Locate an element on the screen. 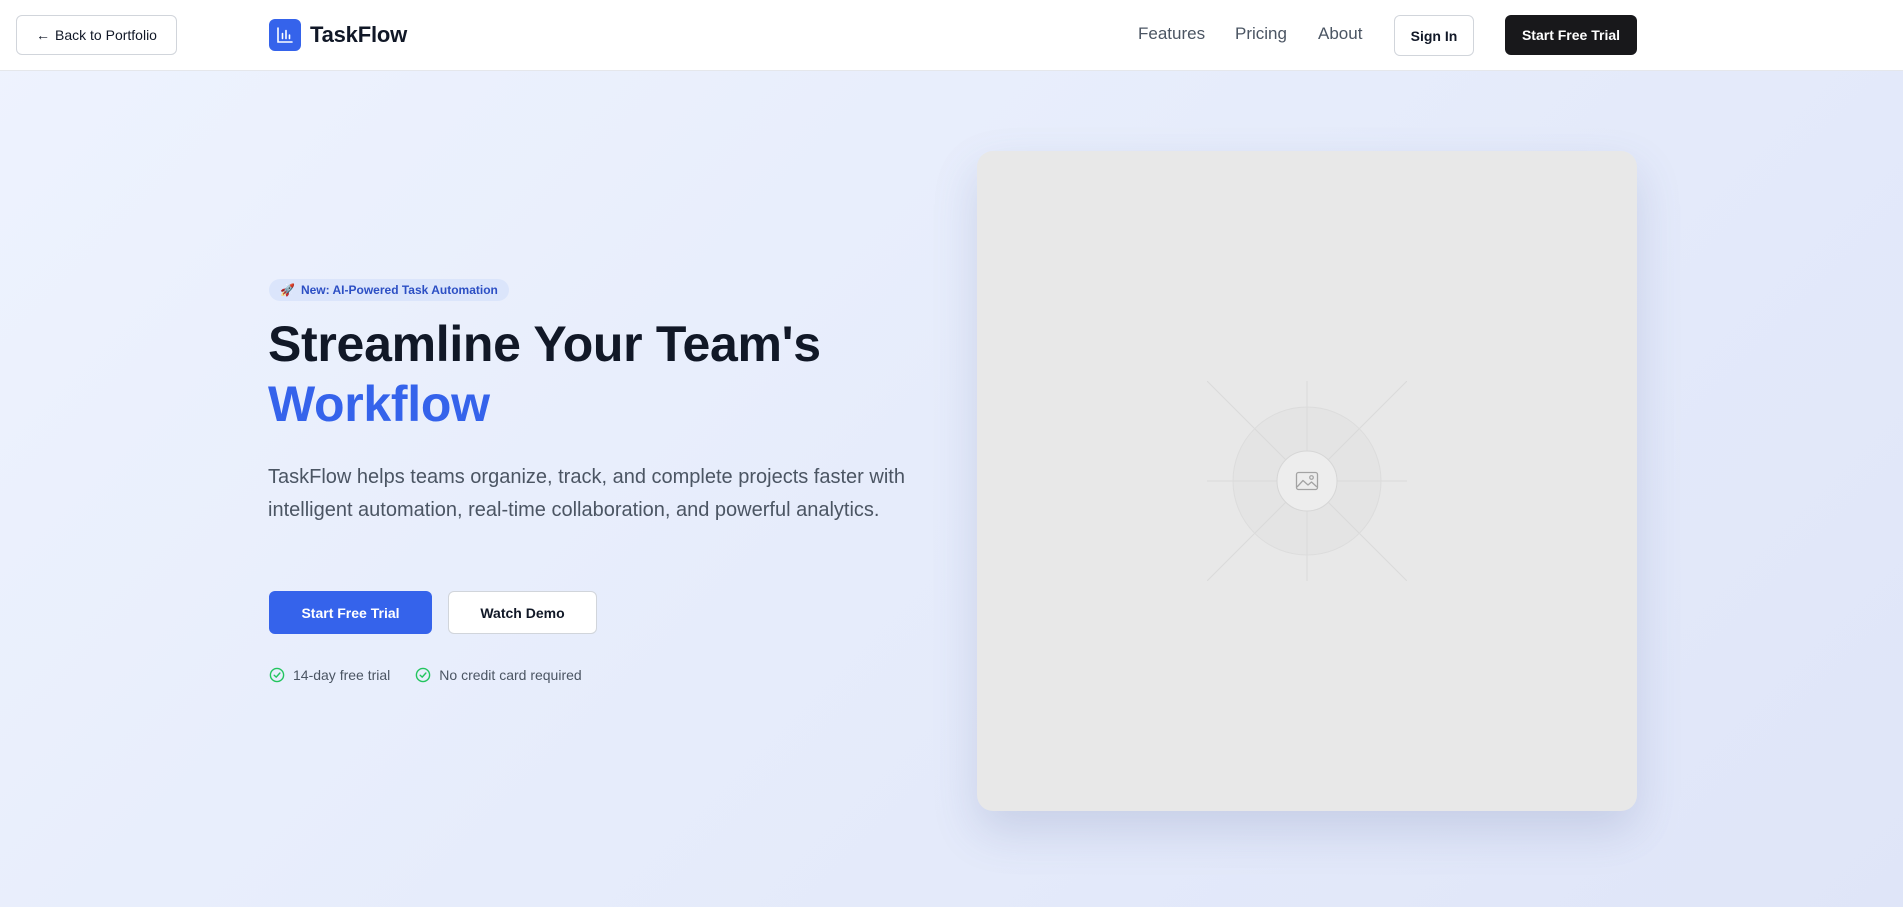 The height and width of the screenshot is (907, 1903). header-start-trial-button: Start Free Trial is located at coordinates (1571, 35).